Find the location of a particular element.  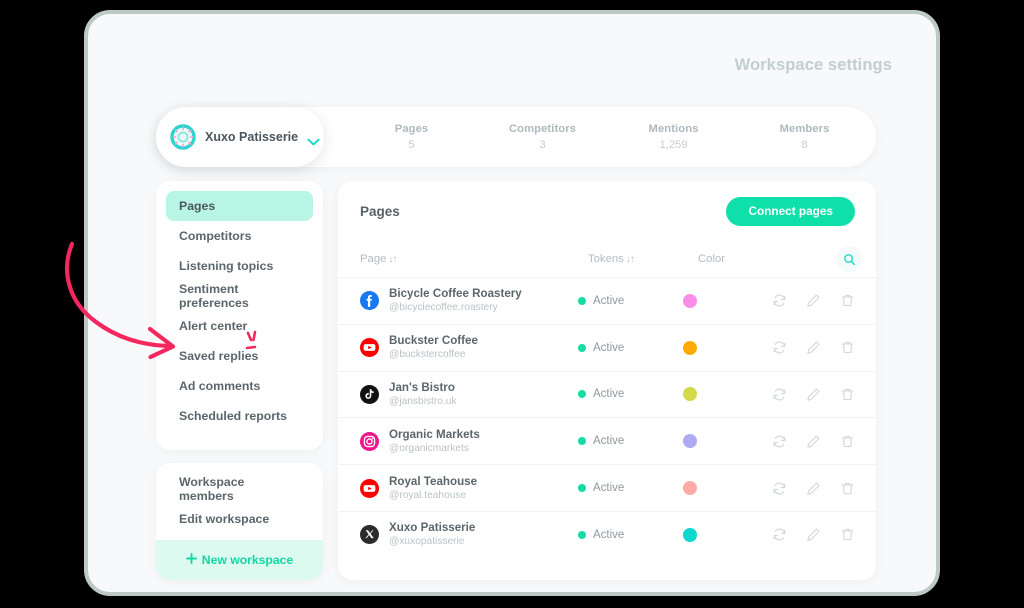

table-row: Buckster Coffee @buckstercoffee Active is located at coordinates (607, 347).